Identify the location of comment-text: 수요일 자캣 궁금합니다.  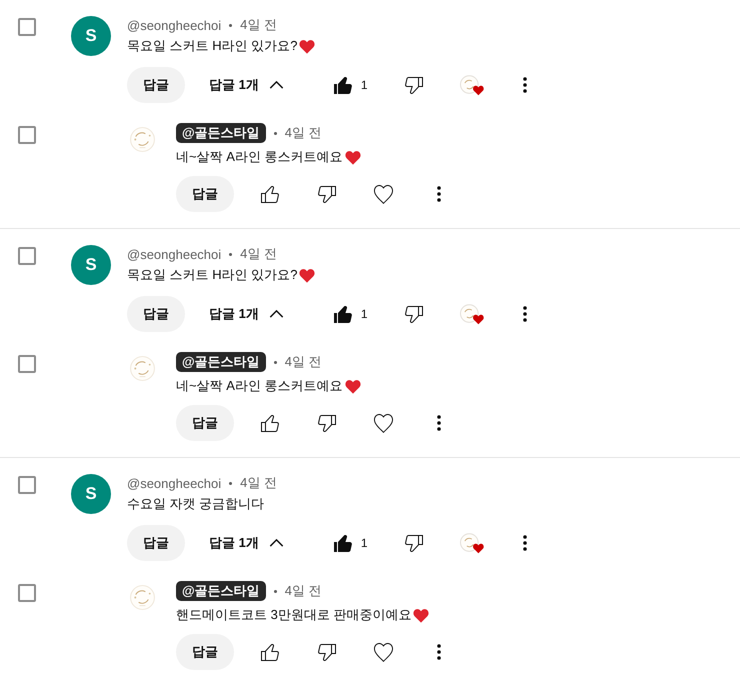
(195, 504).